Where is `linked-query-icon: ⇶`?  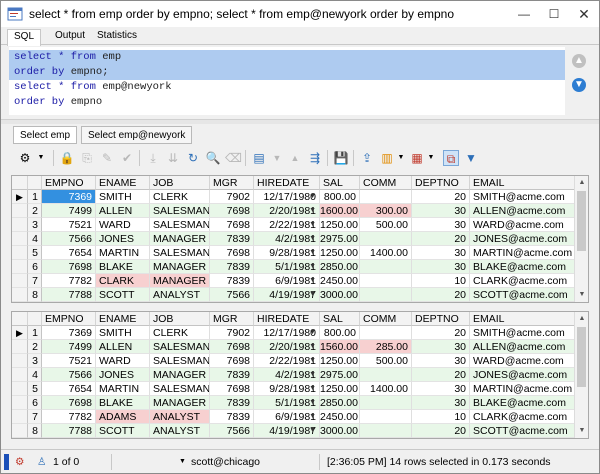
linked-query-icon: ⇶ is located at coordinates (315, 158).